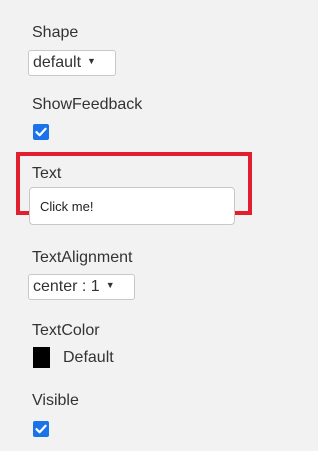 The width and height of the screenshot is (324, 451). I want to click on visible-checkbox, so click(41, 429).